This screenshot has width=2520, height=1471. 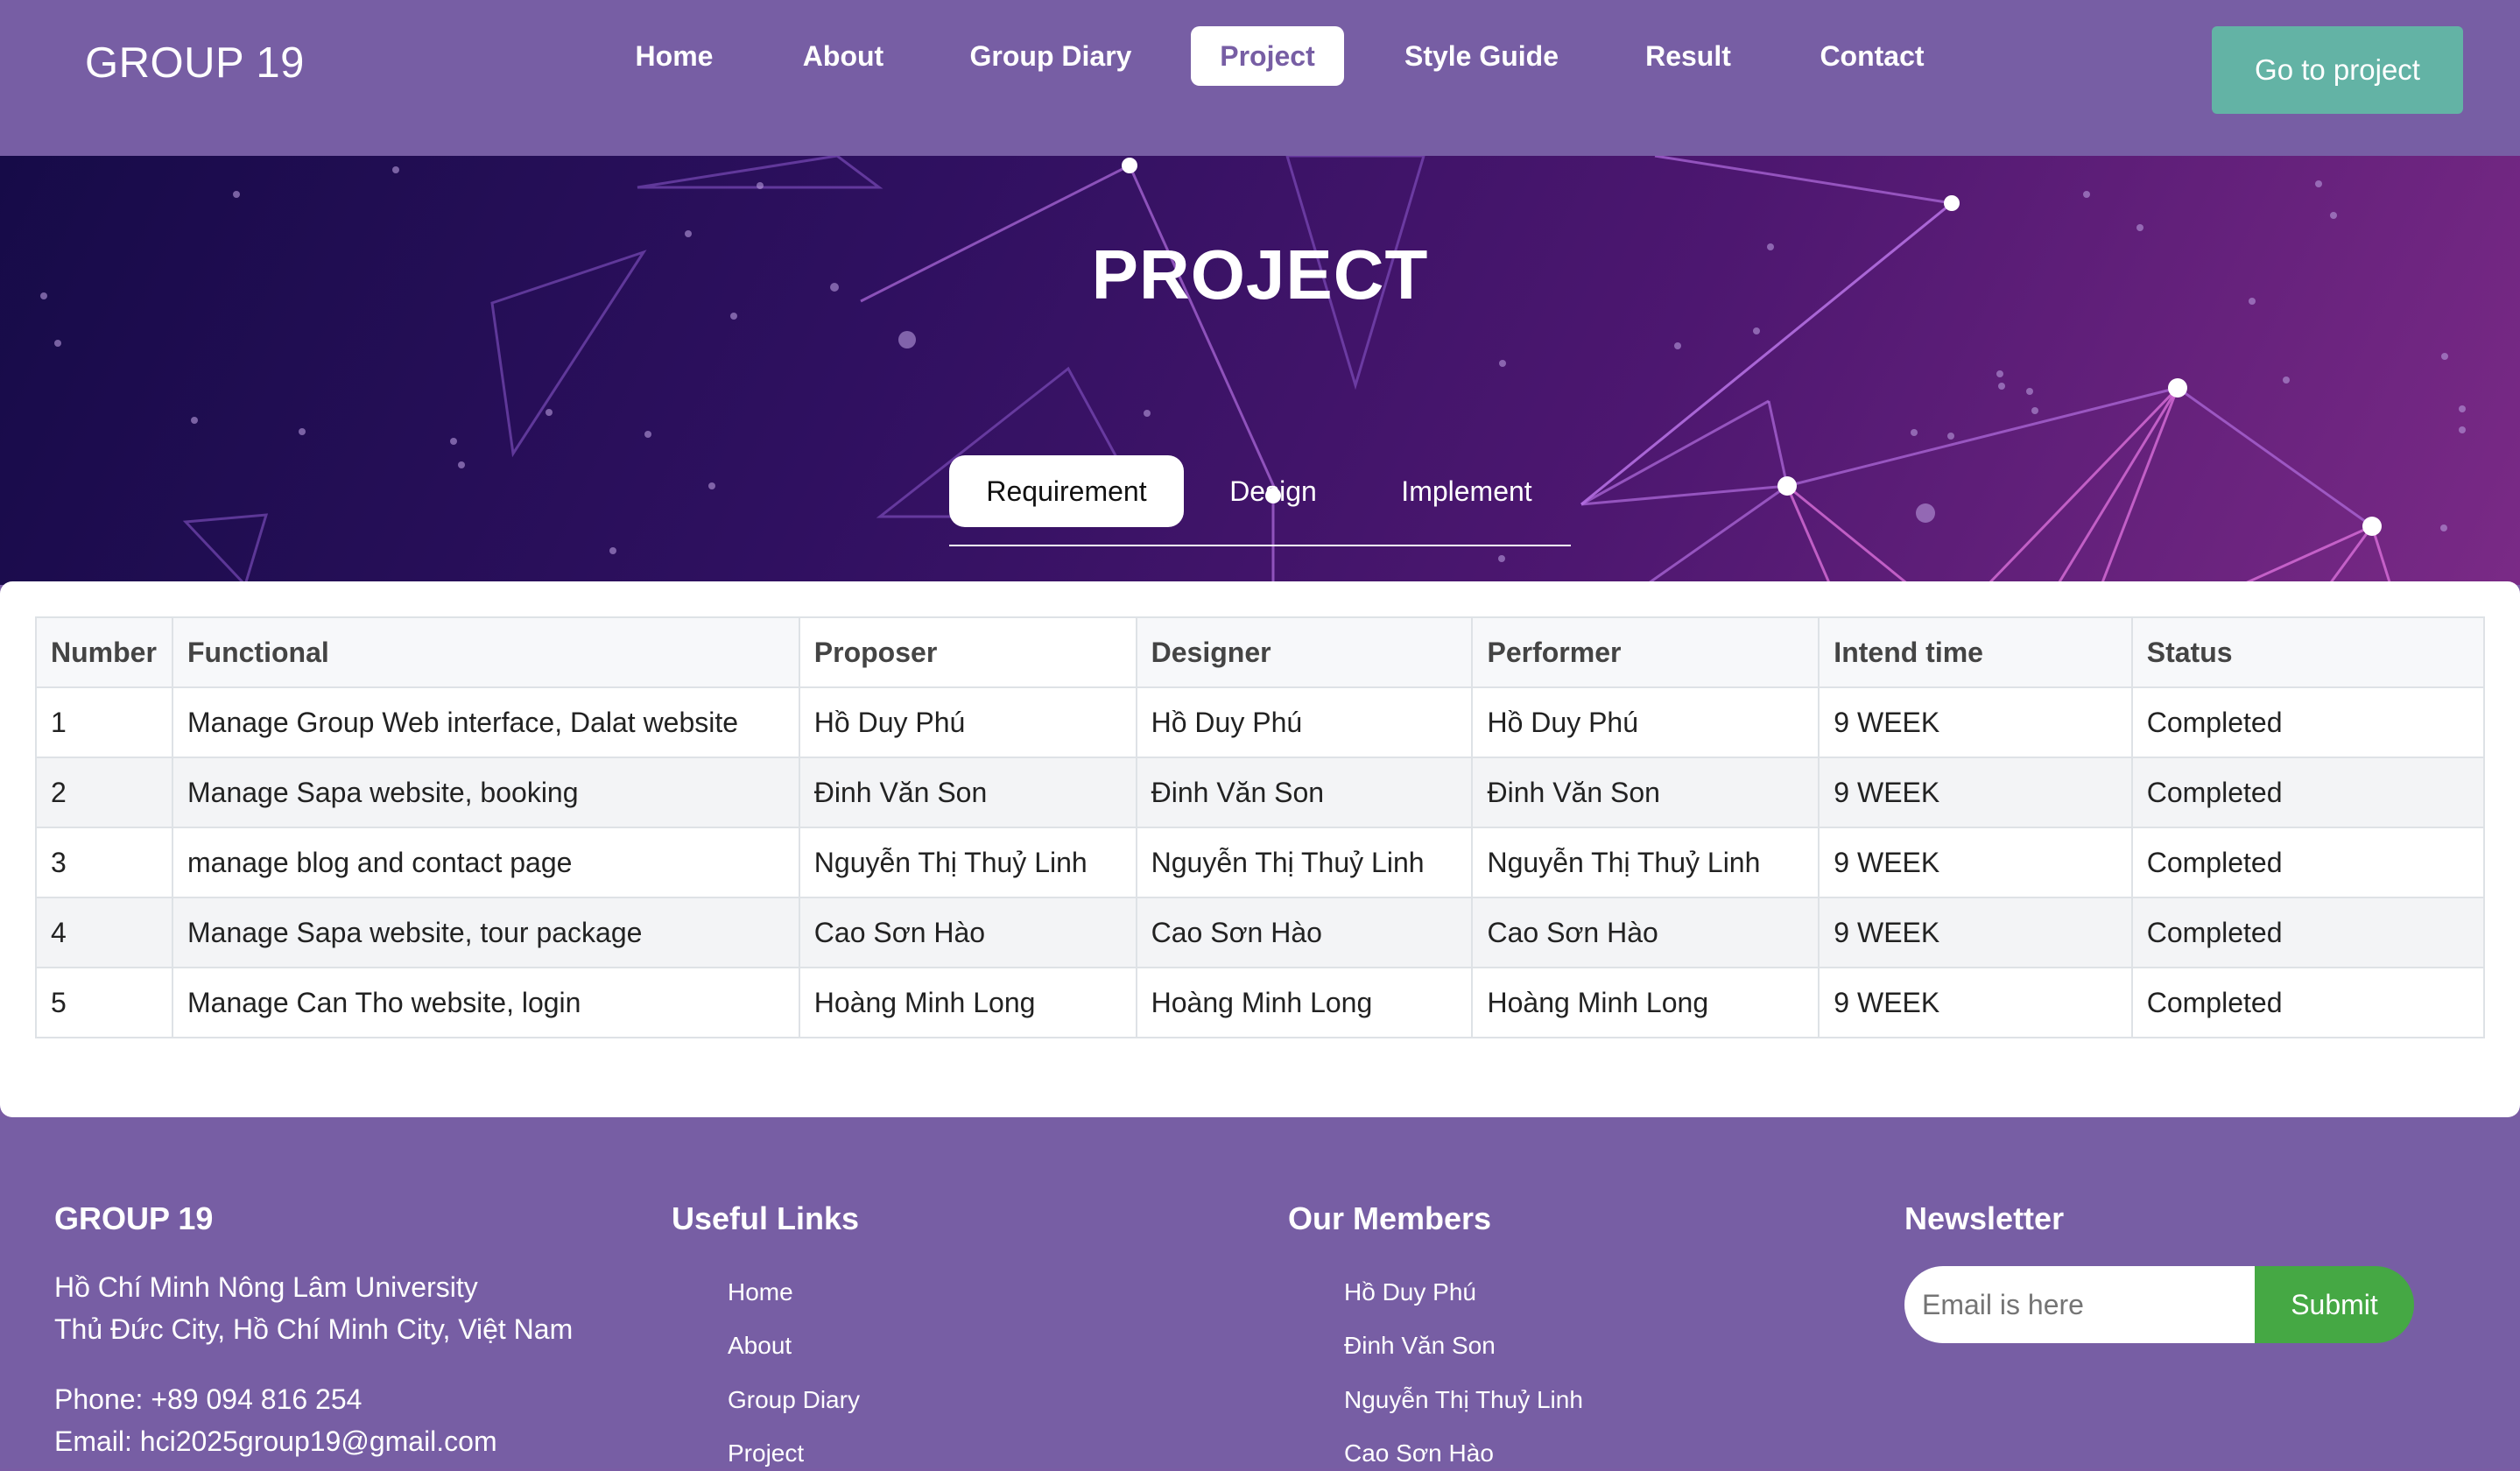 What do you see at coordinates (766, 1218) in the screenshot?
I see `useful-links-title: Useful Links` at bounding box center [766, 1218].